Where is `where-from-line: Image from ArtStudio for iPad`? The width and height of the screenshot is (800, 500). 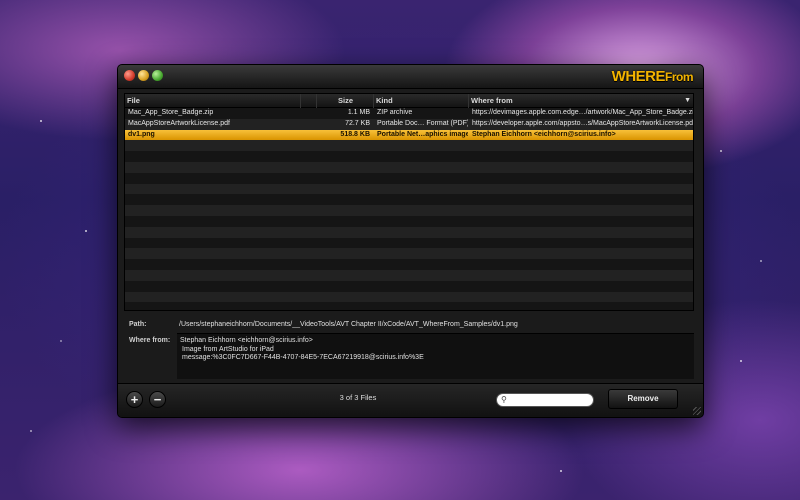
where-from-line: Image from ArtStudio for iPad is located at coordinates (228, 349).